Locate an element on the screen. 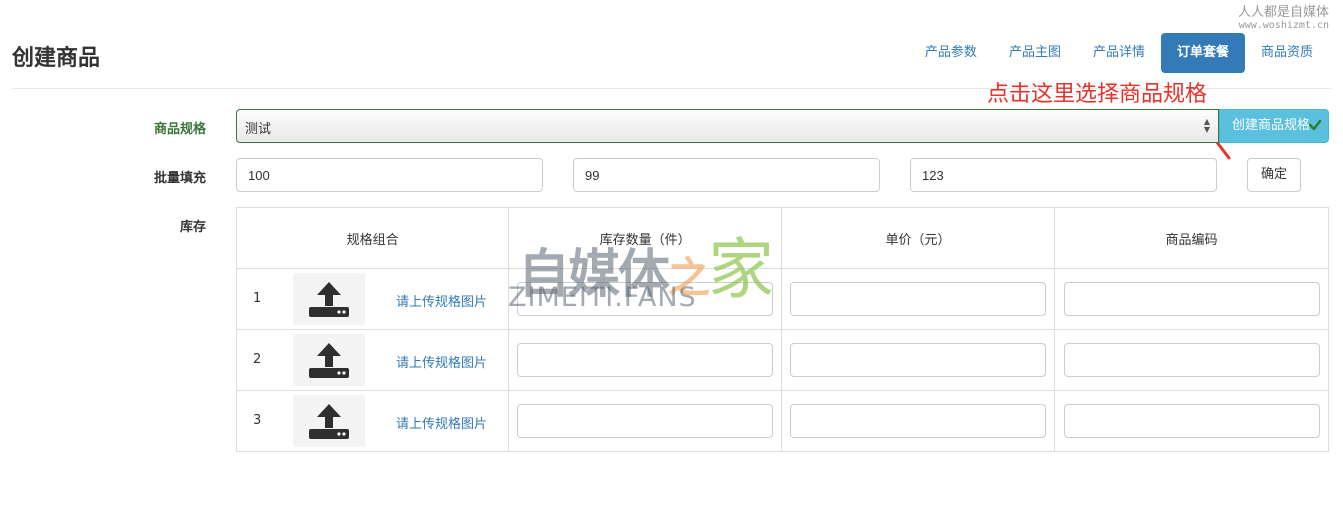 The image size is (1343, 516). tab-product-details: 产品详情 is located at coordinates (1119, 53).